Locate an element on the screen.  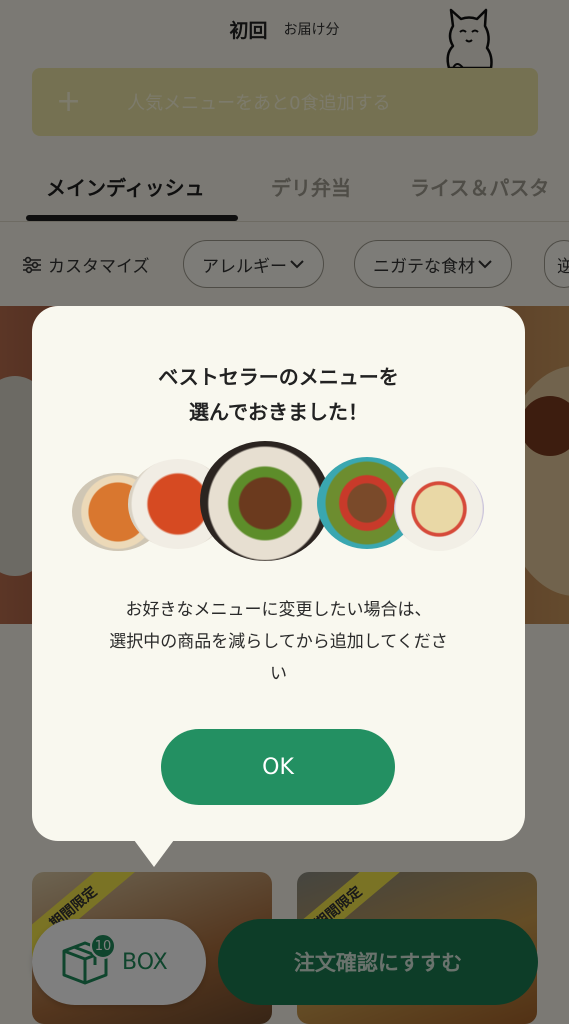
dialog-title: ベストセラーのメニューを 選んでおきました！ is located at coordinates (278, 395).